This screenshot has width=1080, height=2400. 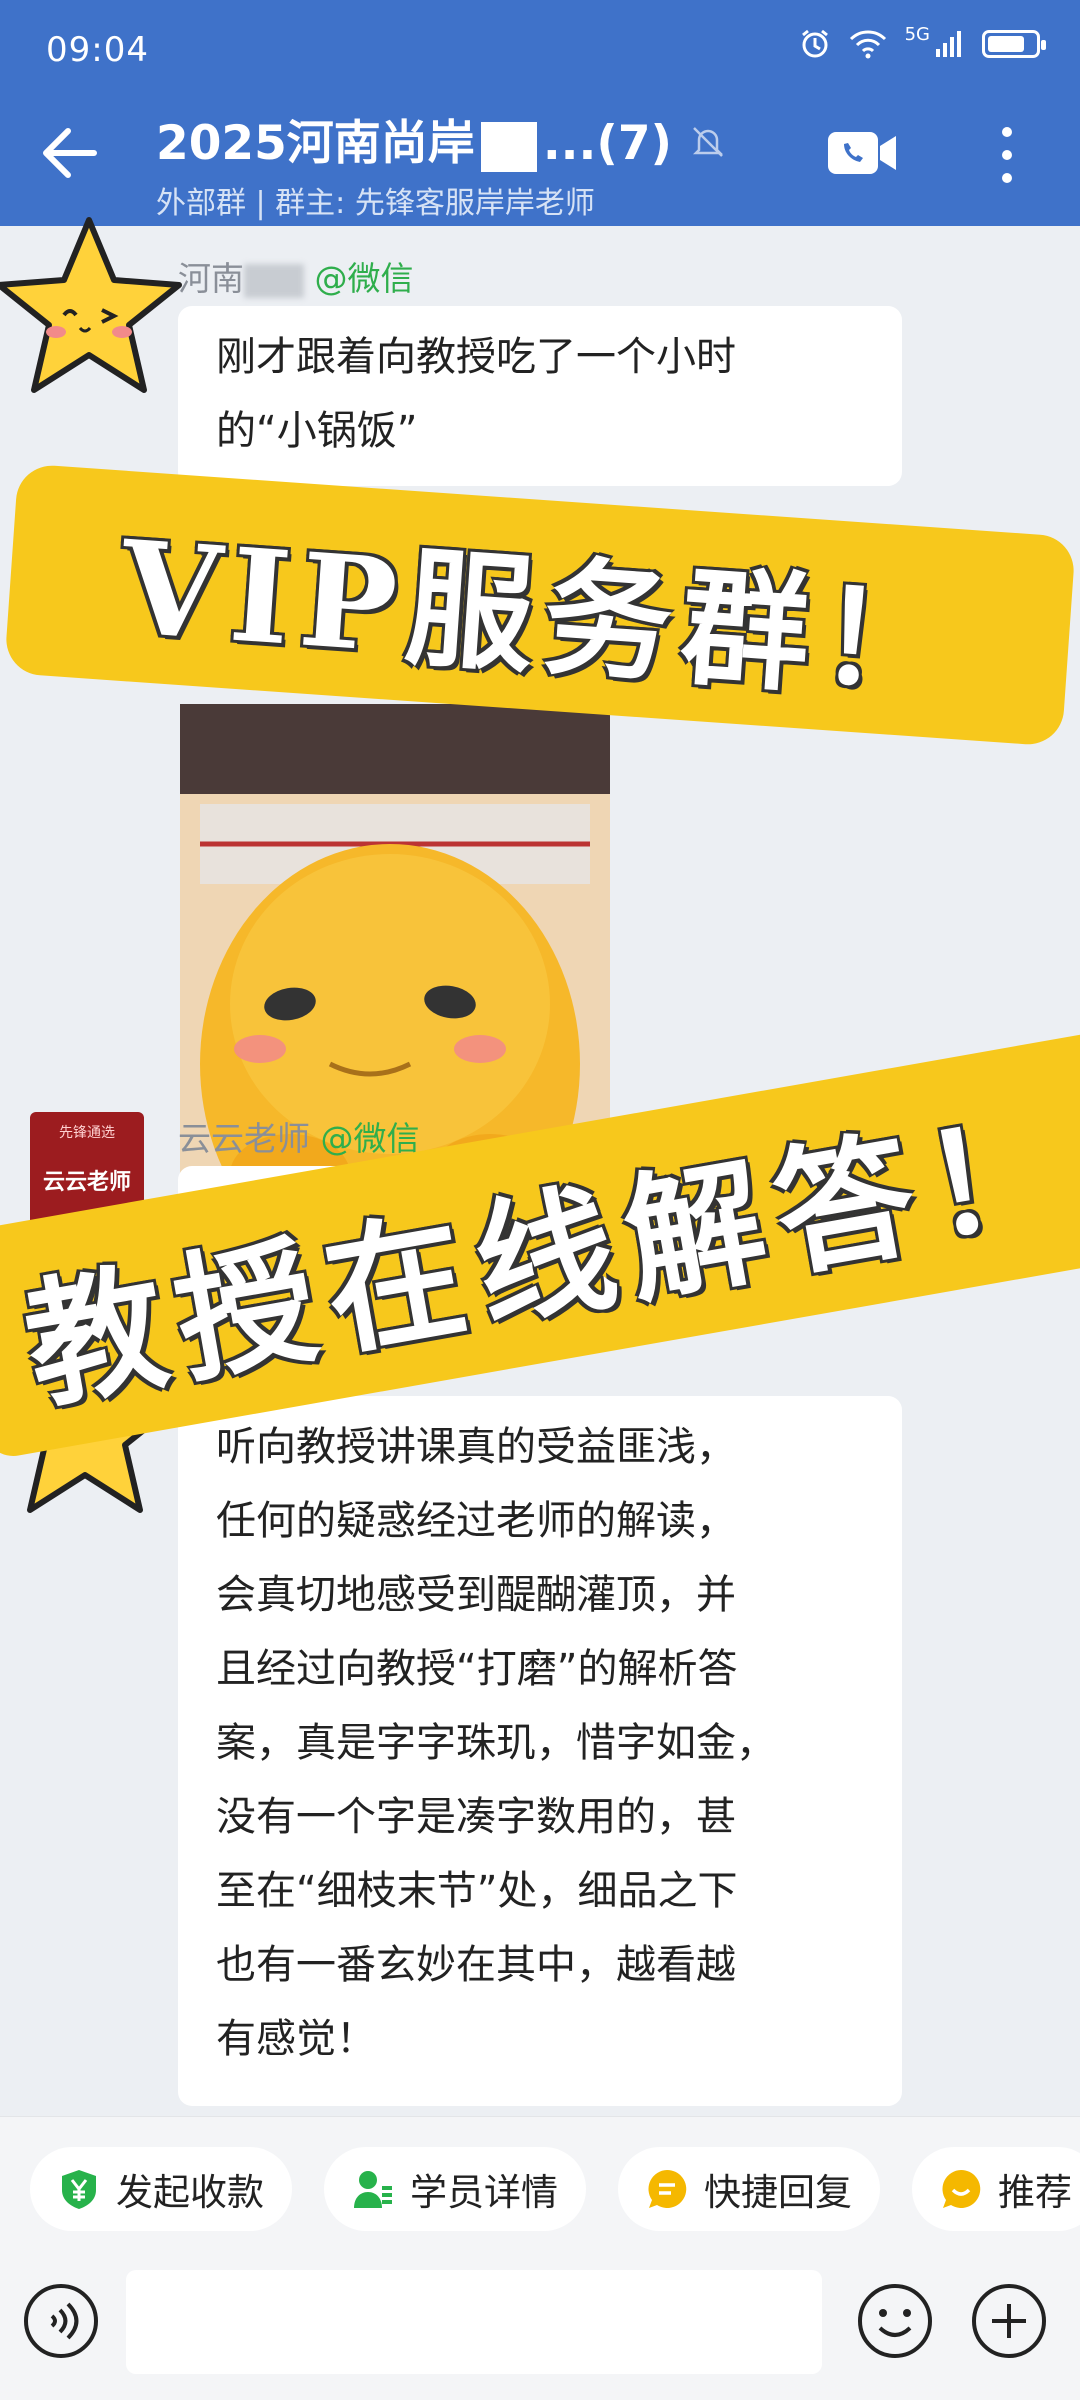 I want to click on network-type: 5G, so click(x=917, y=34).